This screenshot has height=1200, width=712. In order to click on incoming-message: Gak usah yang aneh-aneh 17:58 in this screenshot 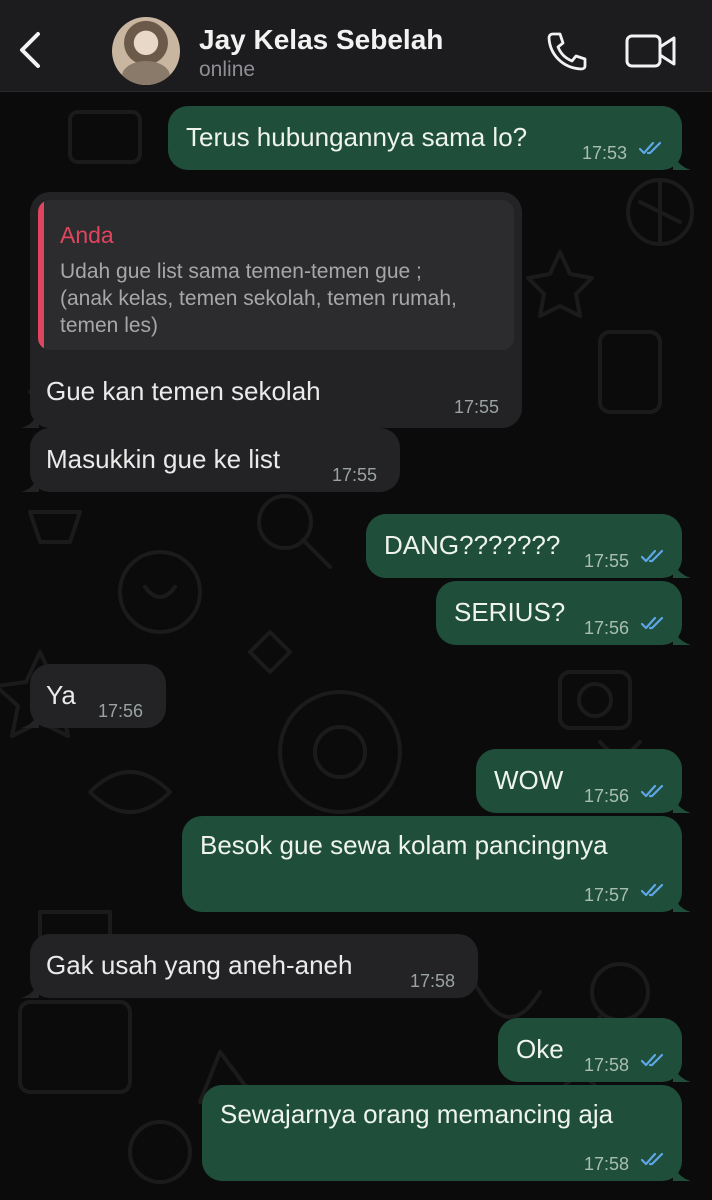, I will do `click(249, 966)`.